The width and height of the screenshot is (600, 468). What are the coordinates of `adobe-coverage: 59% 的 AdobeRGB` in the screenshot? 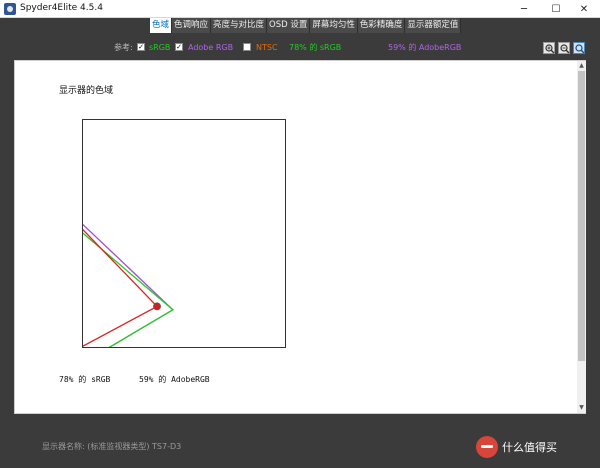 It's located at (425, 47).